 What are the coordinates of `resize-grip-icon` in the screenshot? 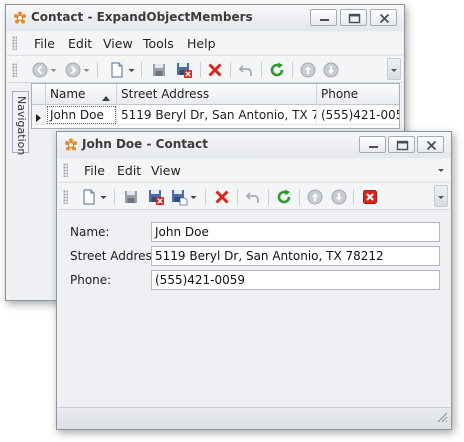 It's located at (442, 418).